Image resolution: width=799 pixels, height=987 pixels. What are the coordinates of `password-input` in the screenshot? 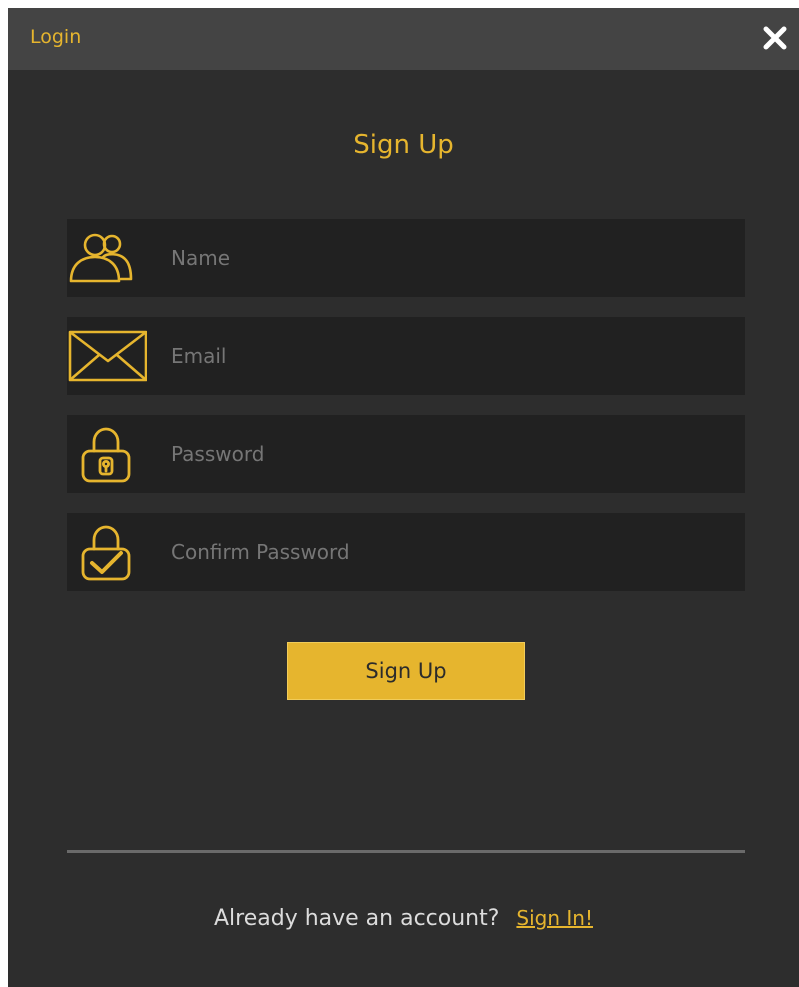 It's located at (452, 454).